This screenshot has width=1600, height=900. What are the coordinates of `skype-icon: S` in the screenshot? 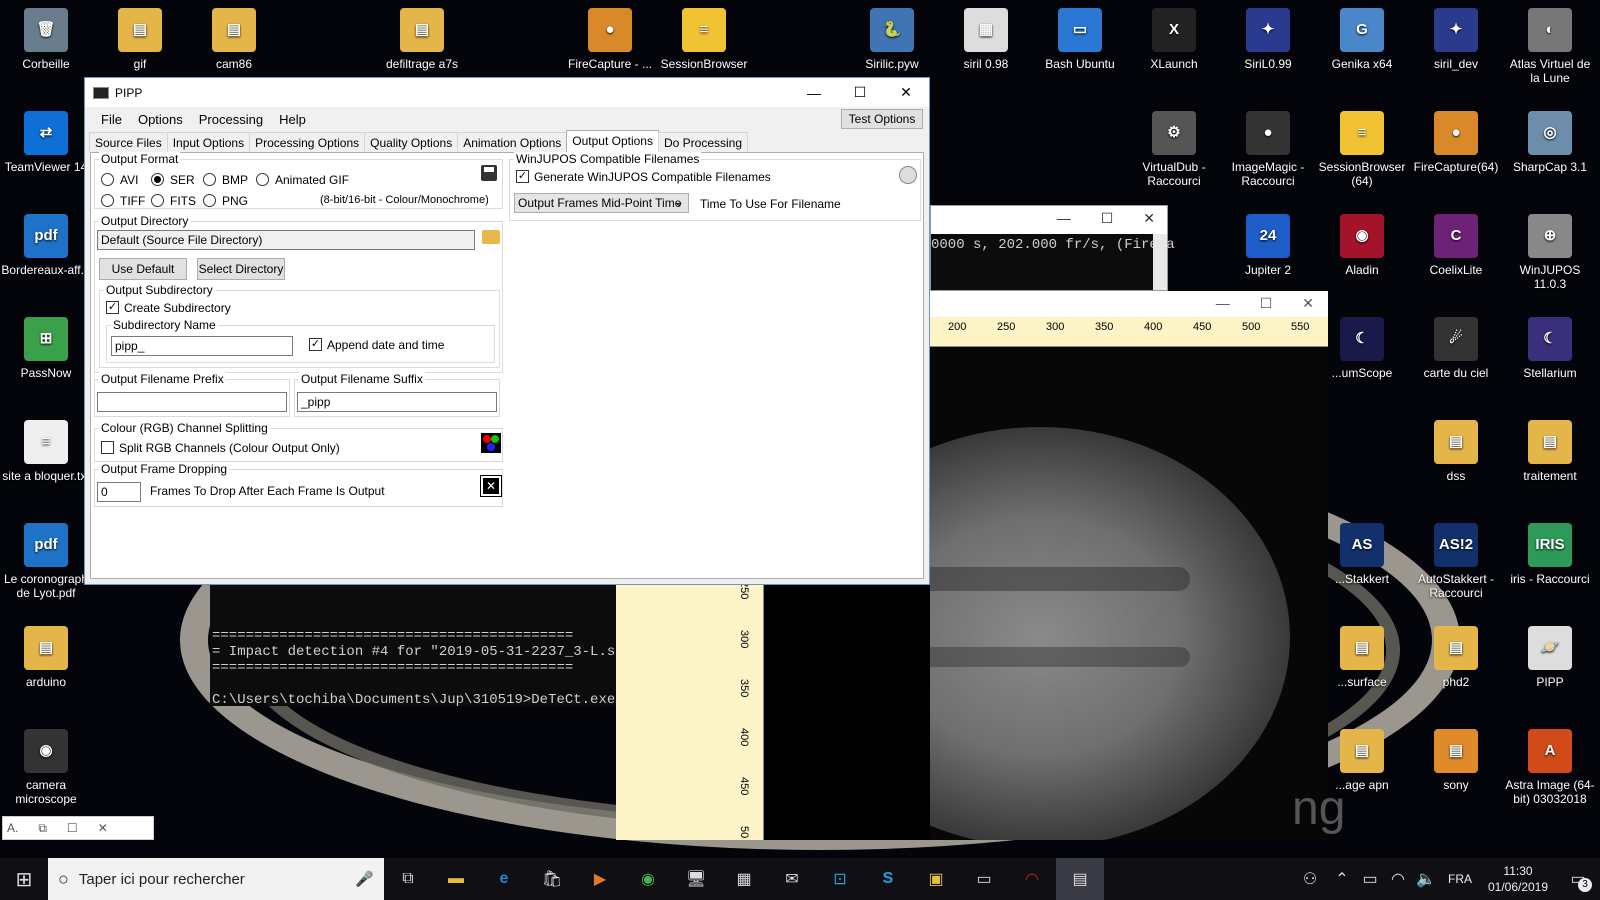 It's located at (888, 879).